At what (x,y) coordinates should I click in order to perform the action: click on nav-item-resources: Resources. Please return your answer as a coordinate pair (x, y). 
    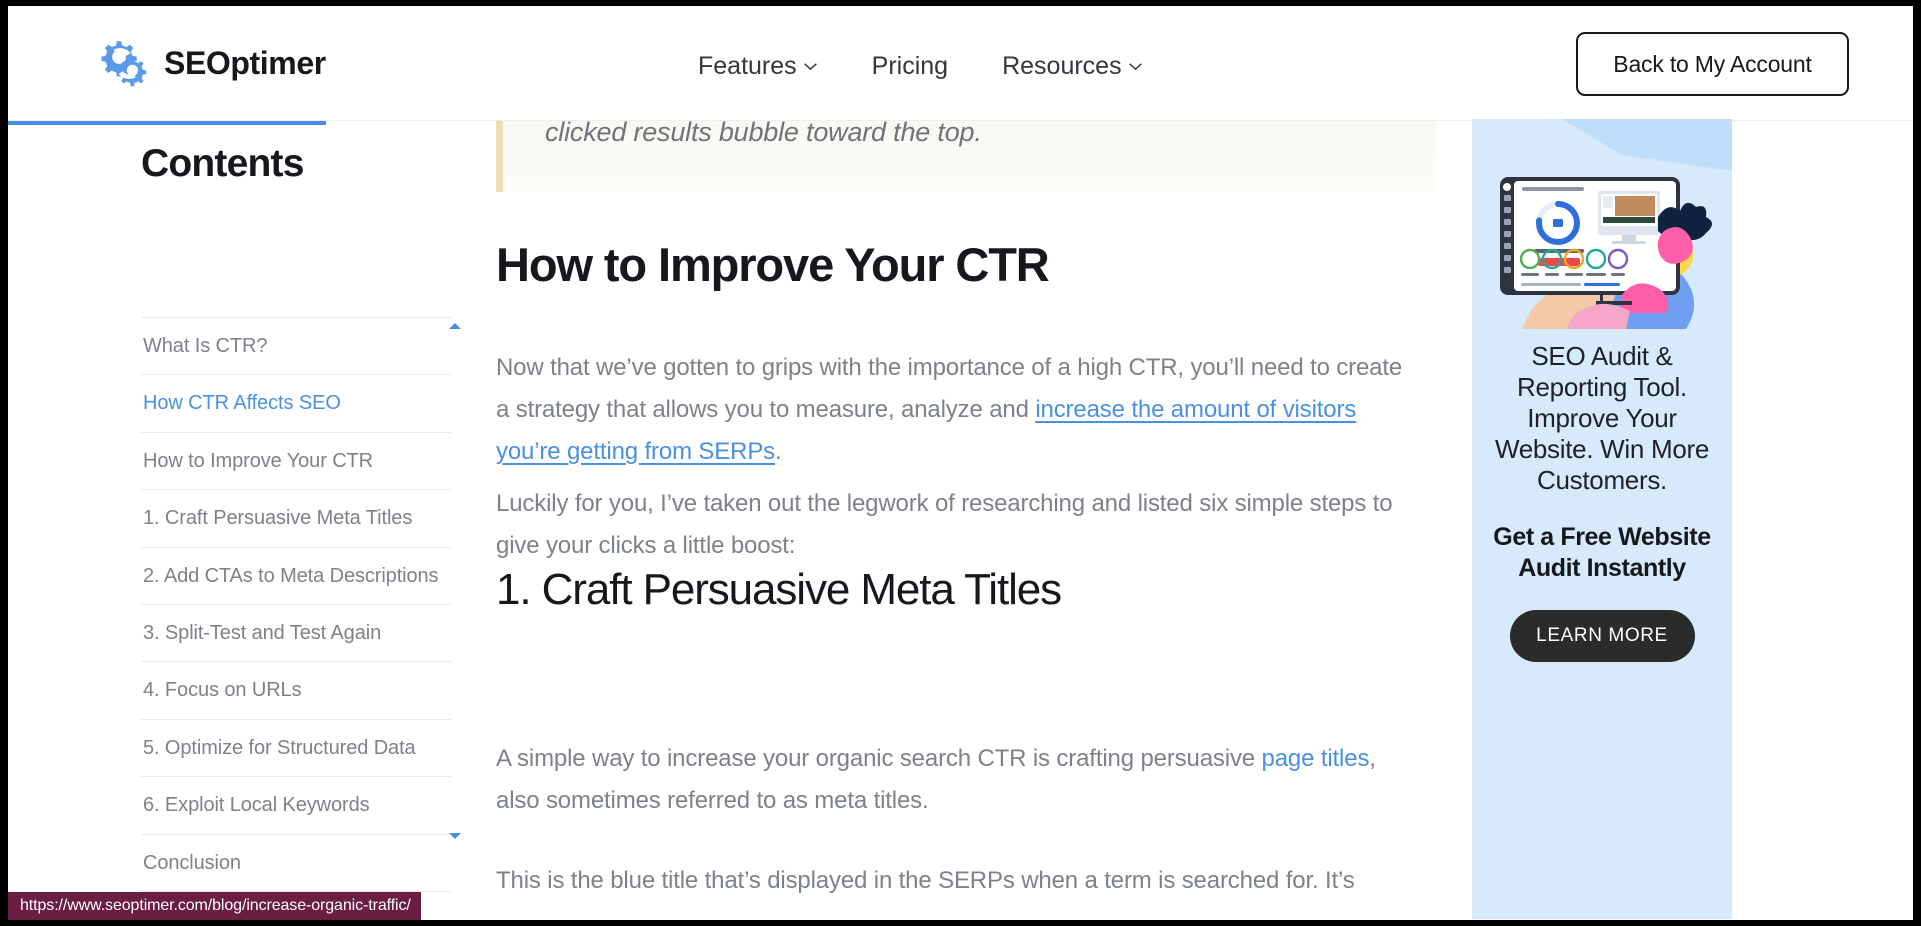
    Looking at the image, I should click on (1072, 66).